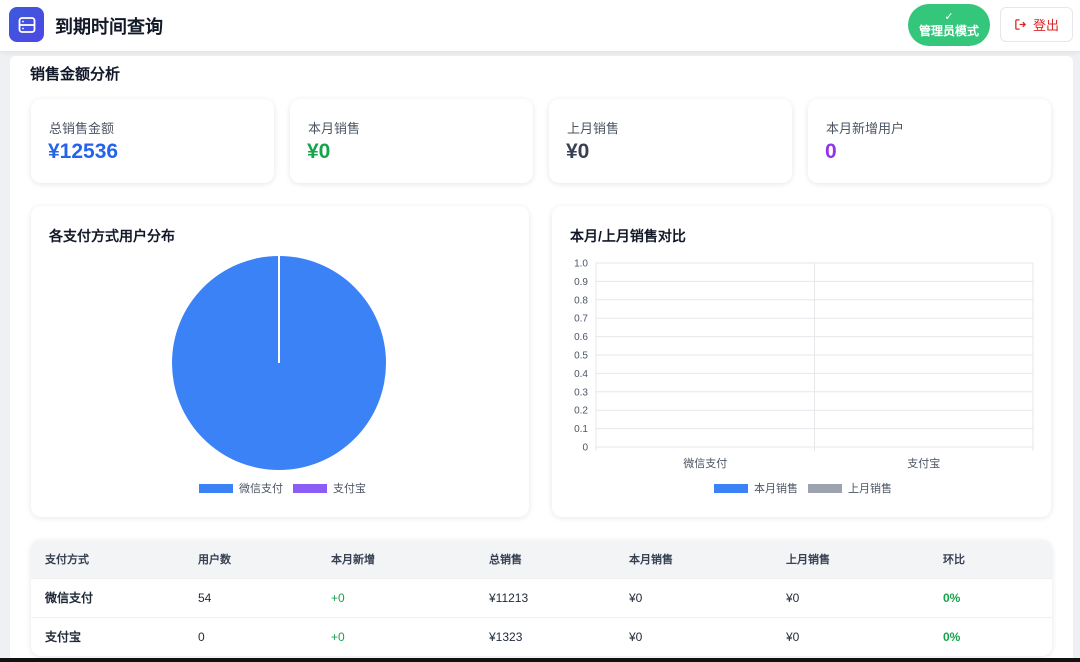  Describe the element at coordinates (705, 463) in the screenshot. I see `x-tick-label: 微信支付` at that location.